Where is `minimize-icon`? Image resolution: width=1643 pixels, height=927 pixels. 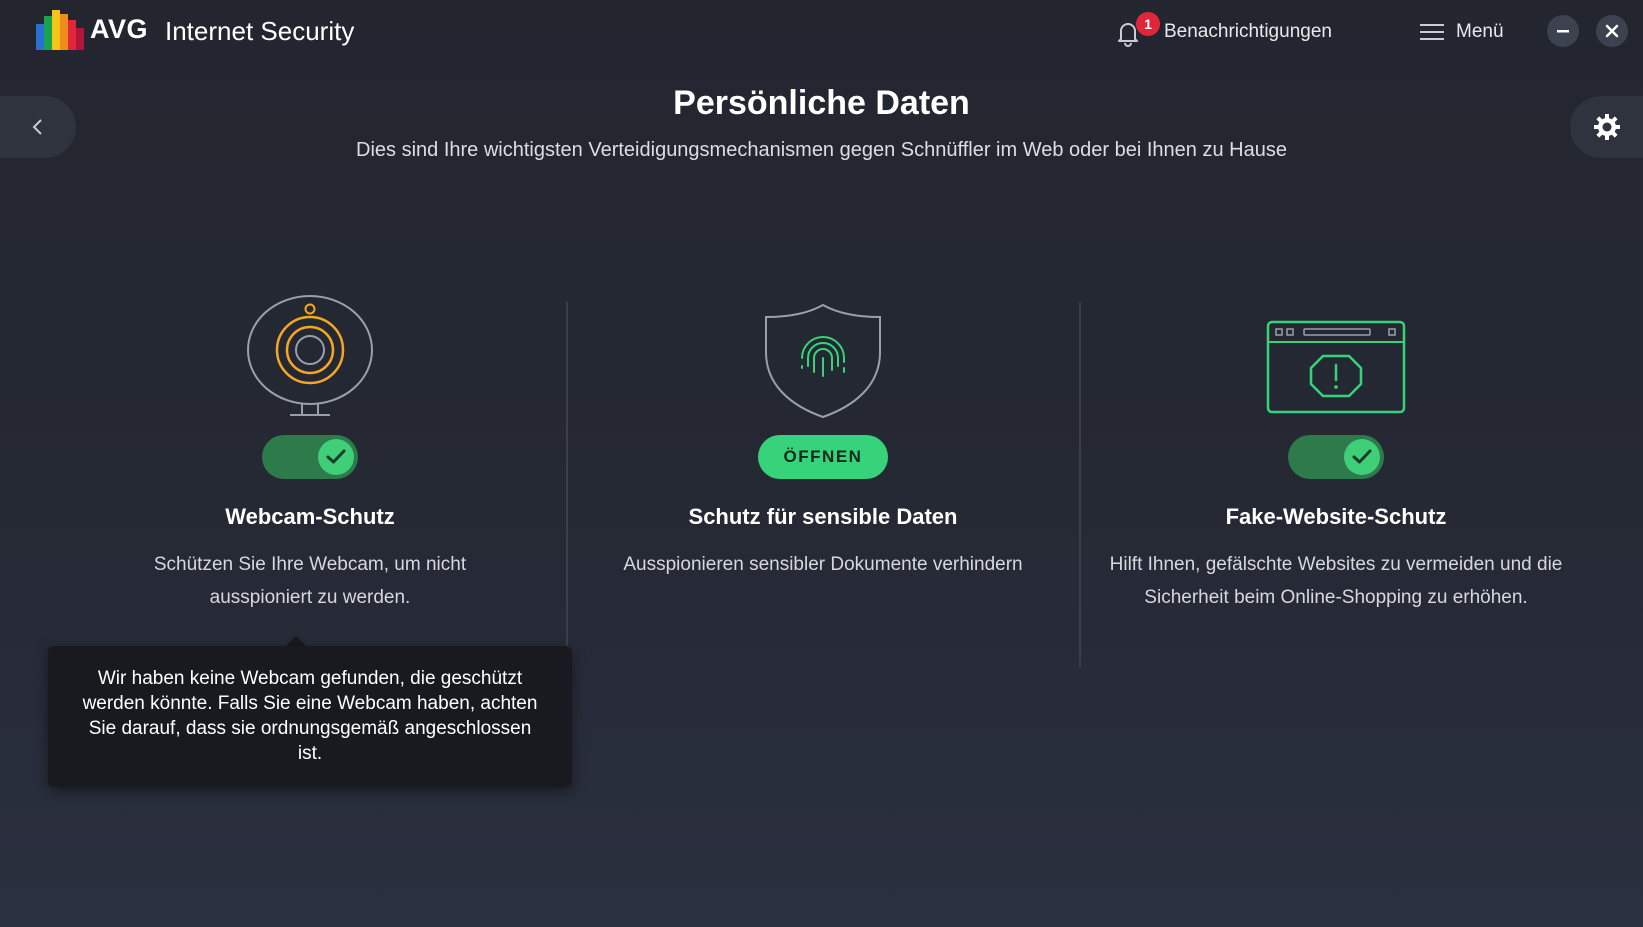
minimize-icon is located at coordinates (1563, 31).